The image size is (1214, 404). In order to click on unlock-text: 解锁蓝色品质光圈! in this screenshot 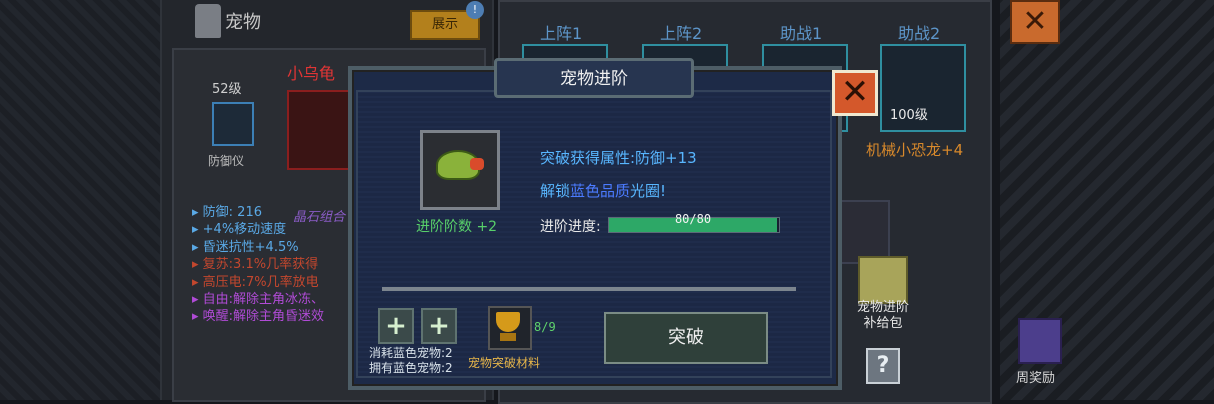, I will do `click(603, 190)`.